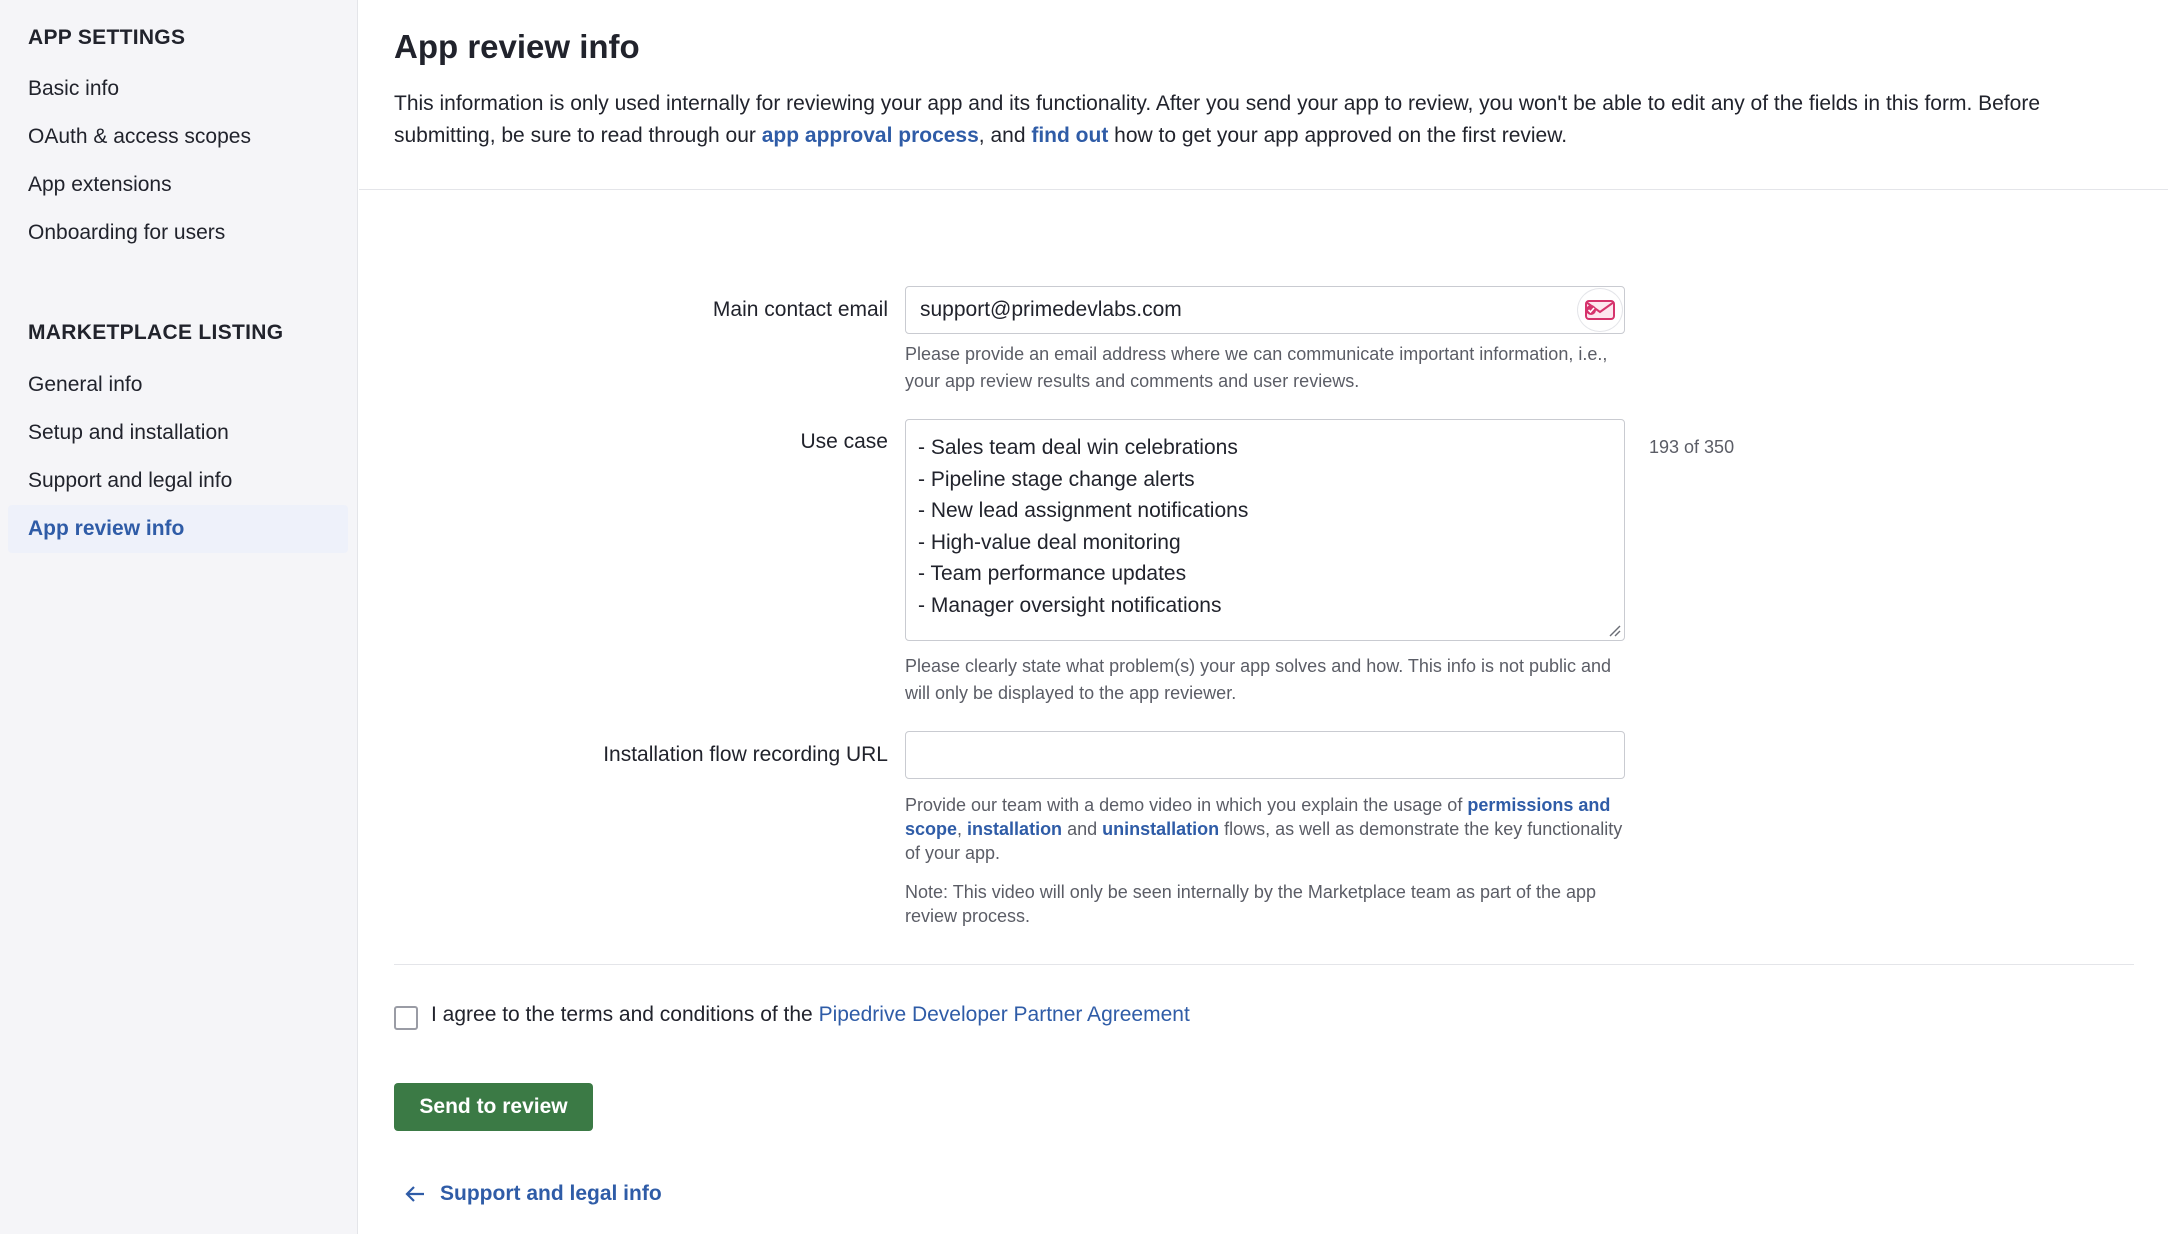 The image size is (2168, 1234). Describe the element at coordinates (551, 1193) in the screenshot. I see `back-link-label: Support and legal info` at that location.